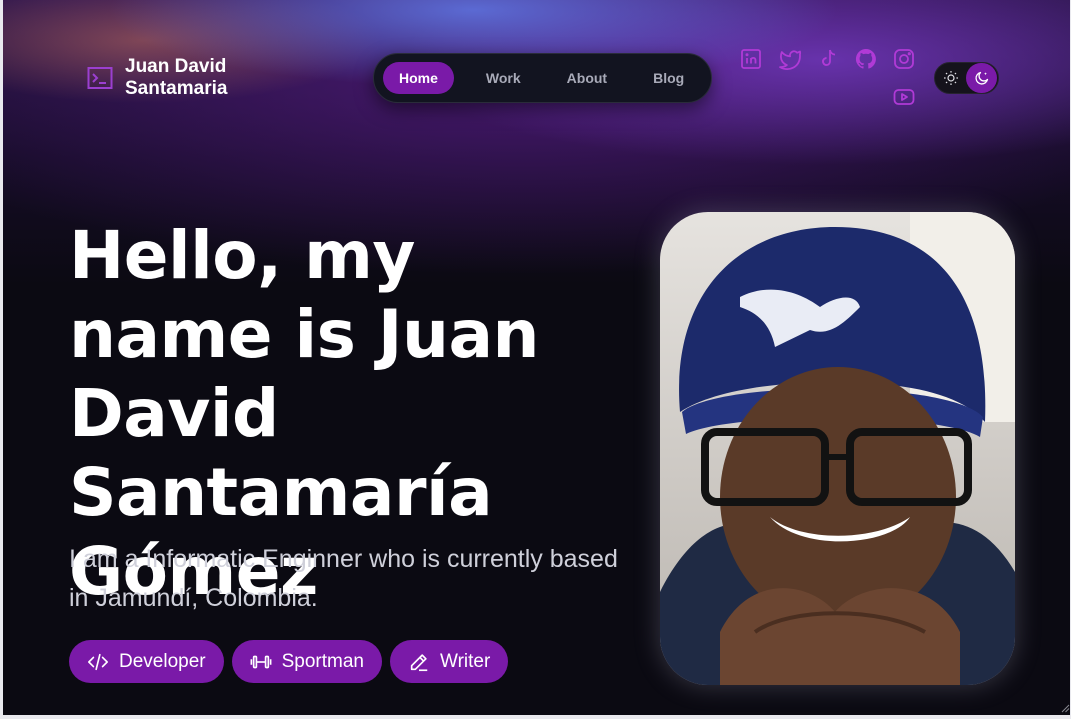 This screenshot has height=719, width=1071. What do you see at coordinates (162, 661) in the screenshot?
I see `developer-chip-label: Developer` at bounding box center [162, 661].